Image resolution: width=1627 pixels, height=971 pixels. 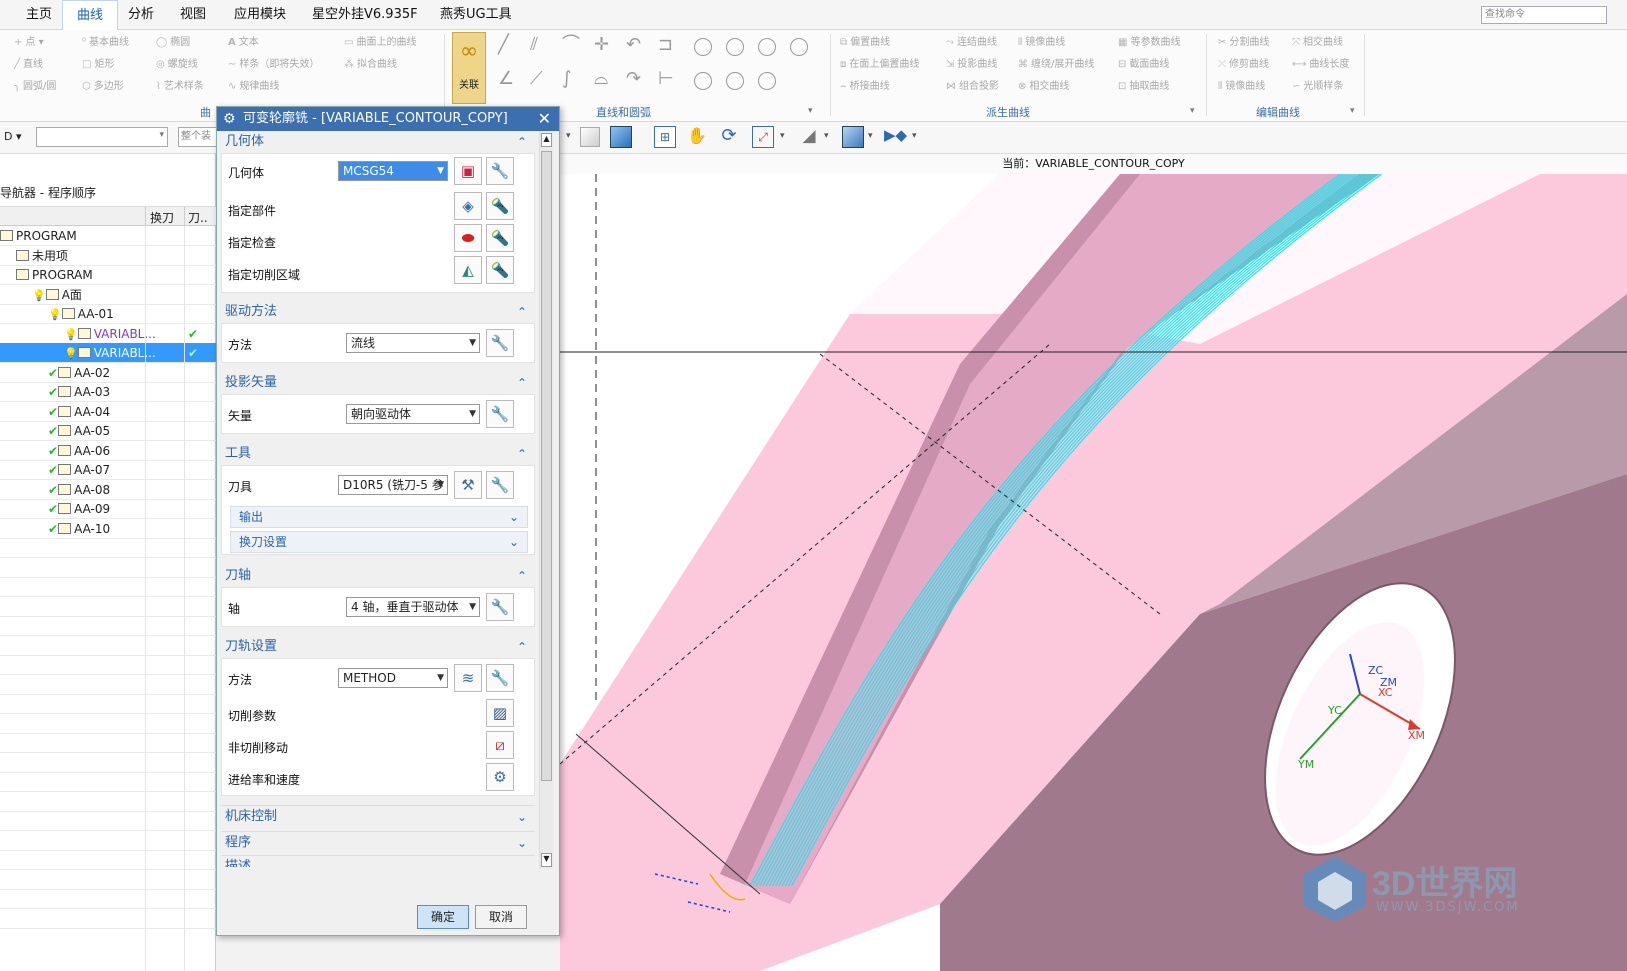 I want to click on drive-method-select: 流线 ▼, so click(x=413, y=343).